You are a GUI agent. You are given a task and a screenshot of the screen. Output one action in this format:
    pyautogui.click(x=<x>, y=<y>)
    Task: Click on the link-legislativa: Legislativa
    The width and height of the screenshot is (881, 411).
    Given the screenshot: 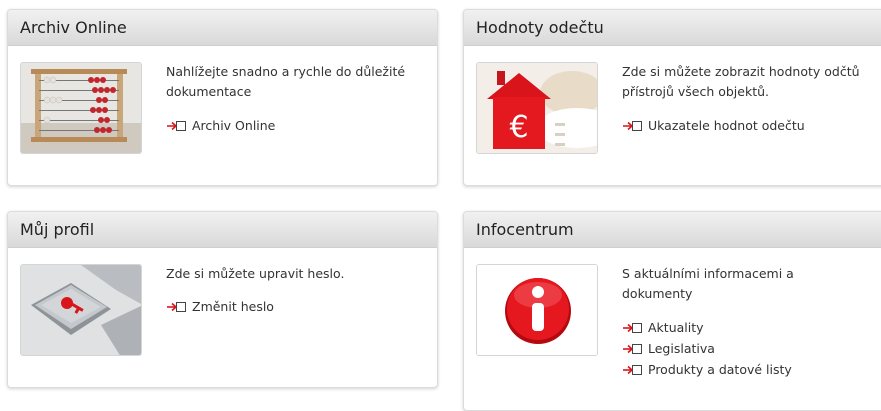 What is the action you would take?
    pyautogui.click(x=707, y=348)
    